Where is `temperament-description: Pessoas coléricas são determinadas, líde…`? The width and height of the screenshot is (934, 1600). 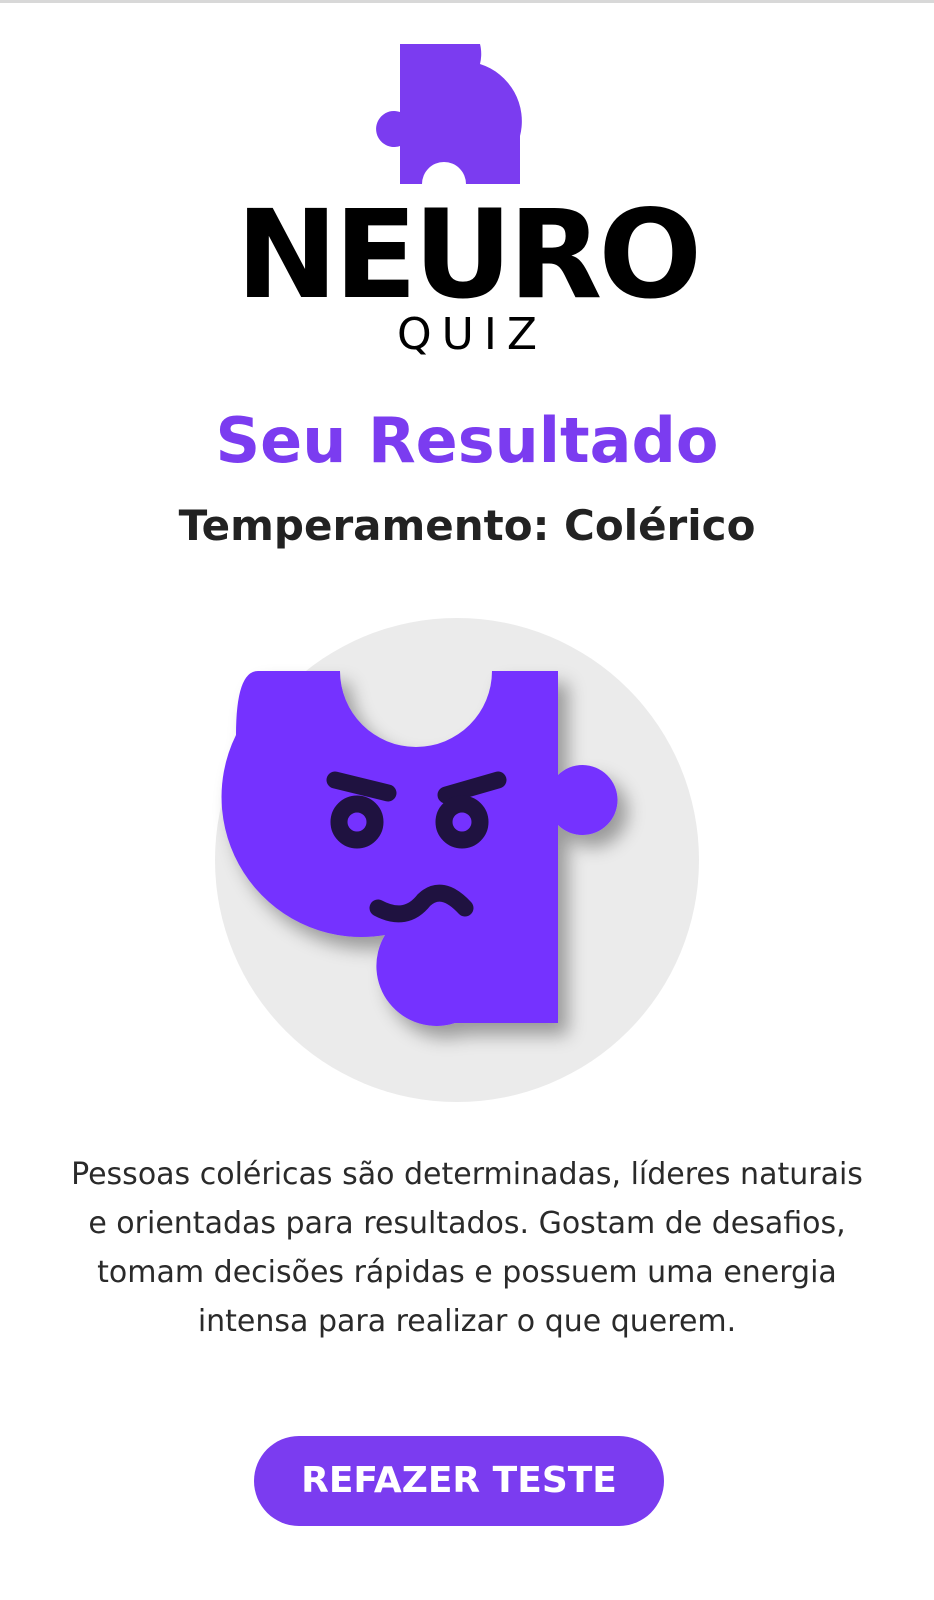
temperament-description: Pessoas coléricas são determinadas, líde… is located at coordinates (467, 1248).